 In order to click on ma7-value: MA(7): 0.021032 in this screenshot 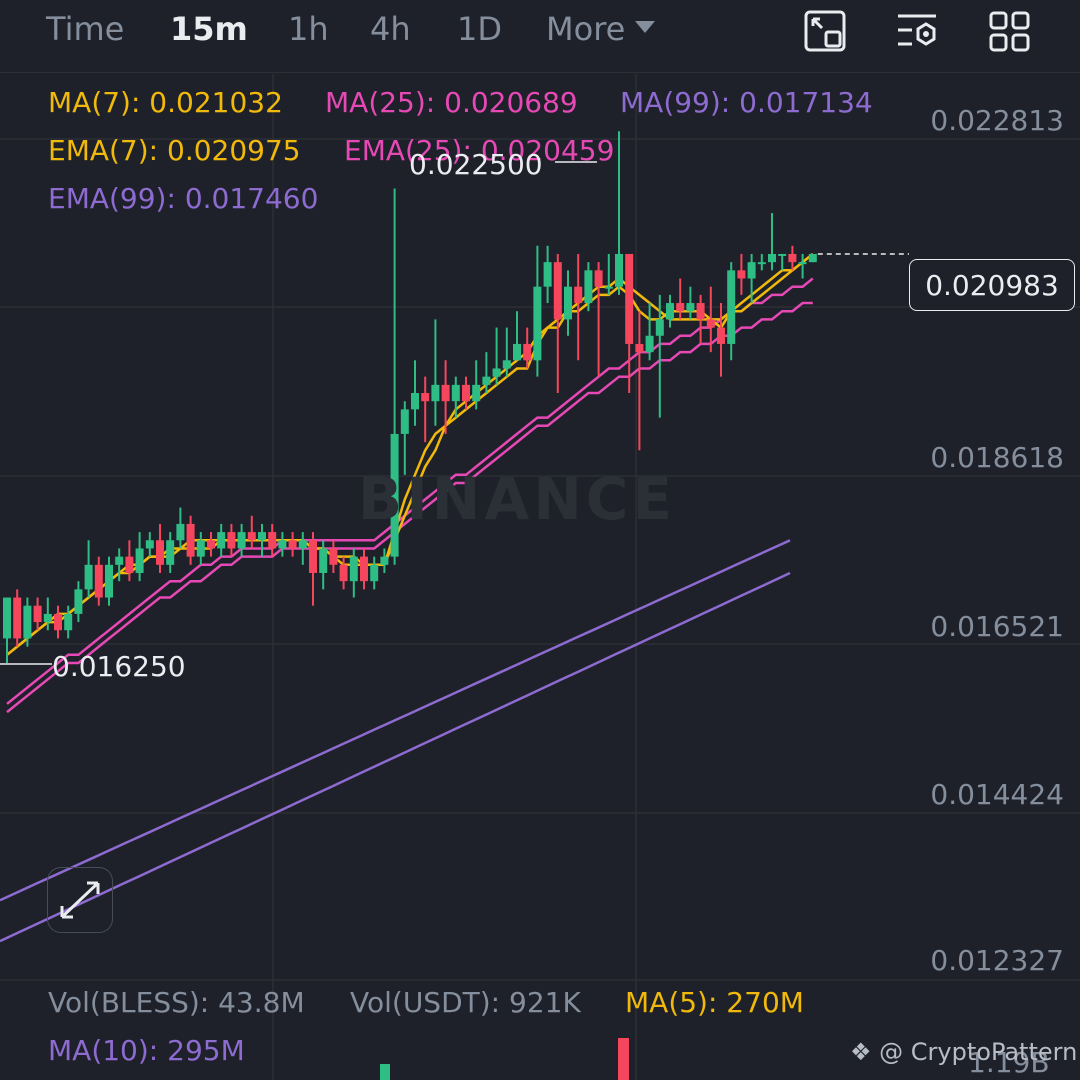, I will do `click(165, 102)`.